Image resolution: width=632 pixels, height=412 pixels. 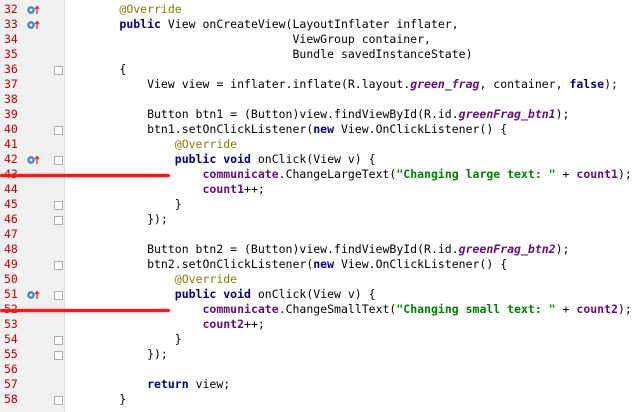 I want to click on line-number: 51, so click(x=14, y=294).